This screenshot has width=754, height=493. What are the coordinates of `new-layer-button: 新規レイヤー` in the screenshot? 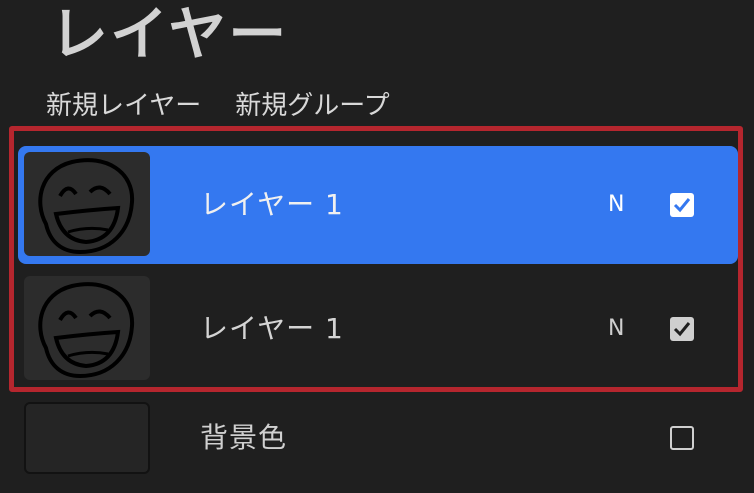 It's located at (123, 106).